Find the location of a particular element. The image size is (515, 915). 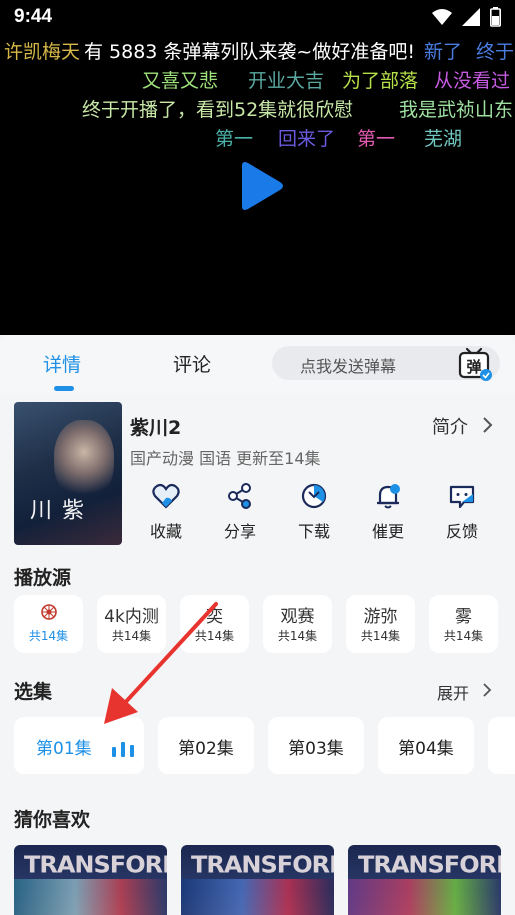

episode-item: 第01集 is located at coordinates (79, 745).